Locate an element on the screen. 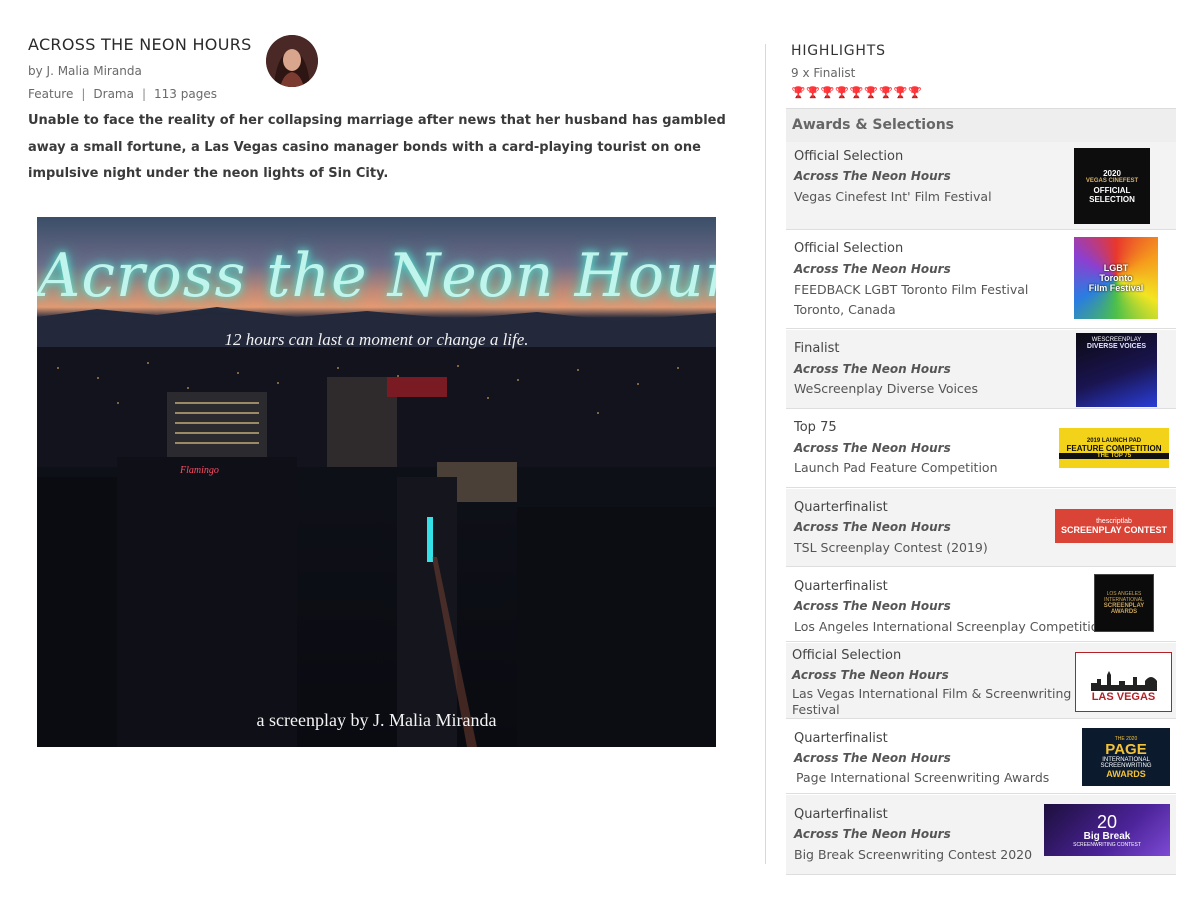 This screenshot has width=1200, height=897. logo-line: PAGE is located at coordinates (1126, 749).